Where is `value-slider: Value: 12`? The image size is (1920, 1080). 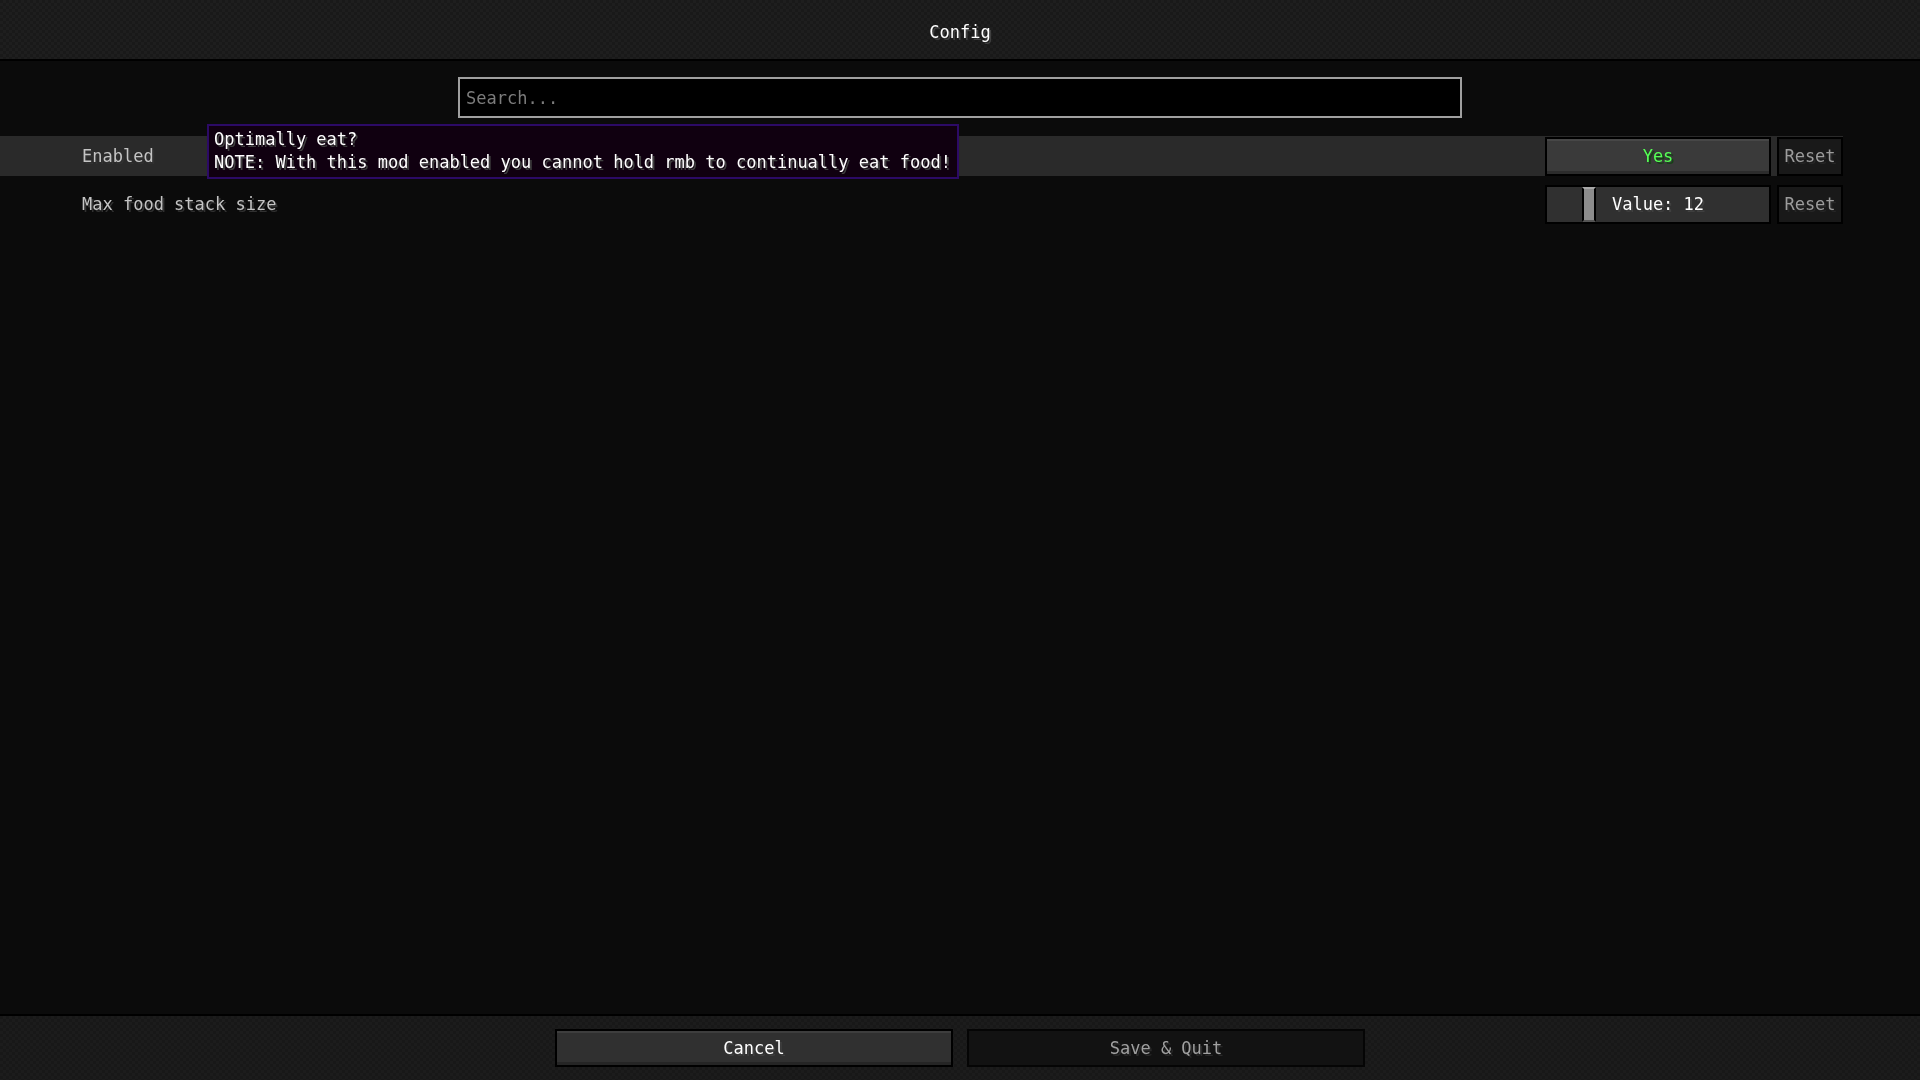
value-slider: Value: 12 is located at coordinates (1658, 204).